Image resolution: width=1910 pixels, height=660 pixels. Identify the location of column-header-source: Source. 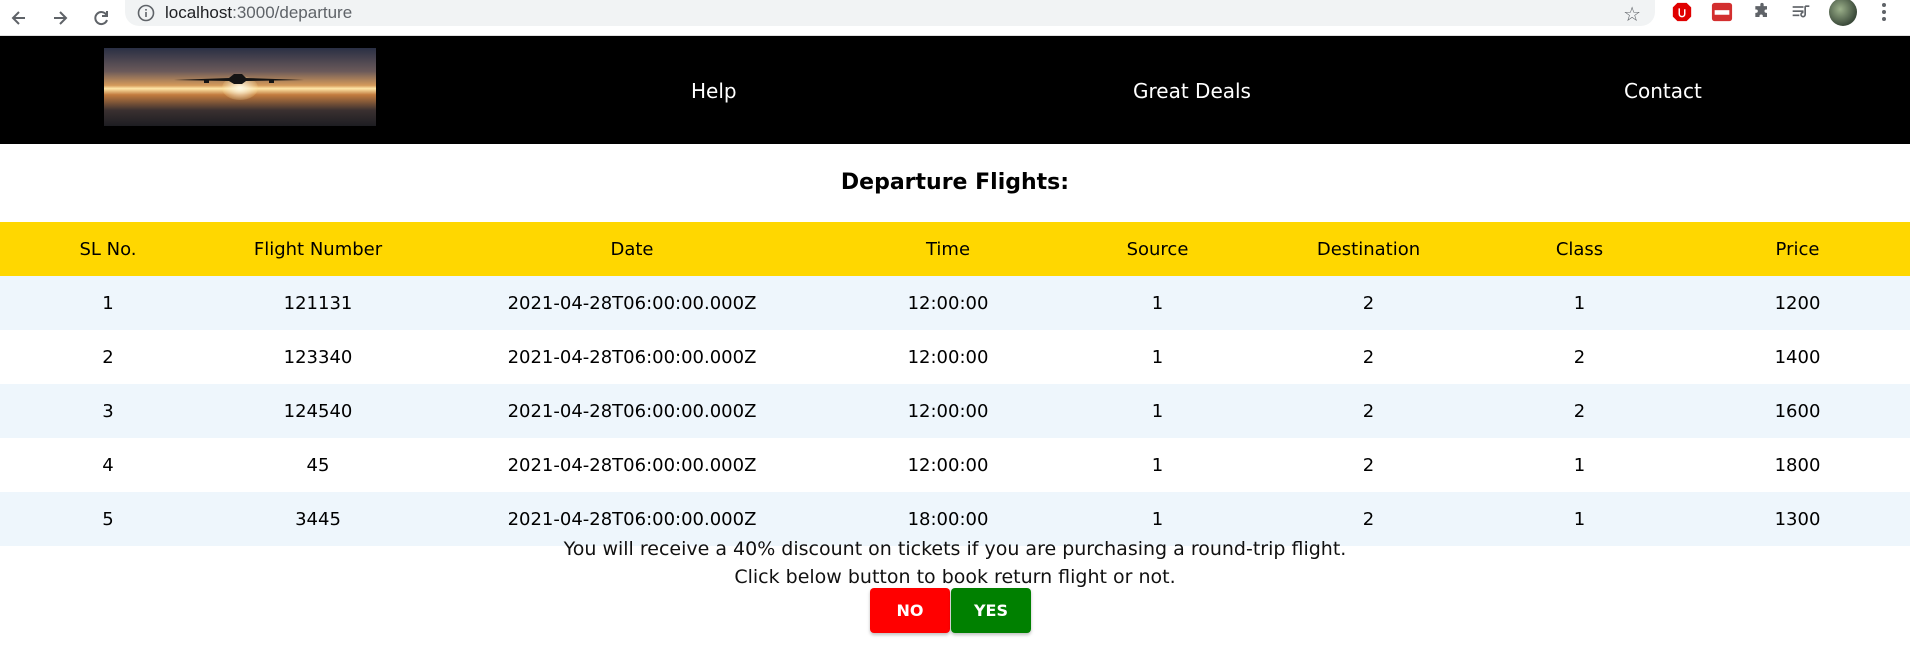
(1157, 249).